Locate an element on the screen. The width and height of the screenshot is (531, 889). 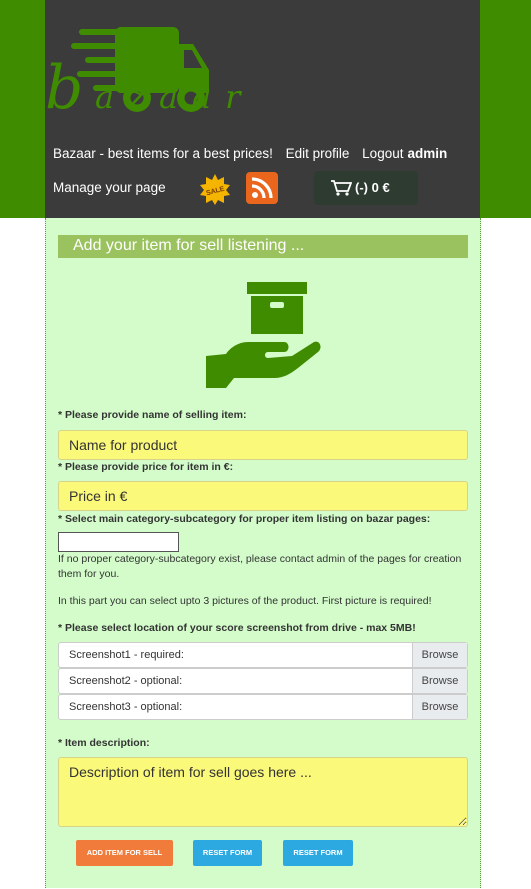
header-band-left is located at coordinates (22, 109).